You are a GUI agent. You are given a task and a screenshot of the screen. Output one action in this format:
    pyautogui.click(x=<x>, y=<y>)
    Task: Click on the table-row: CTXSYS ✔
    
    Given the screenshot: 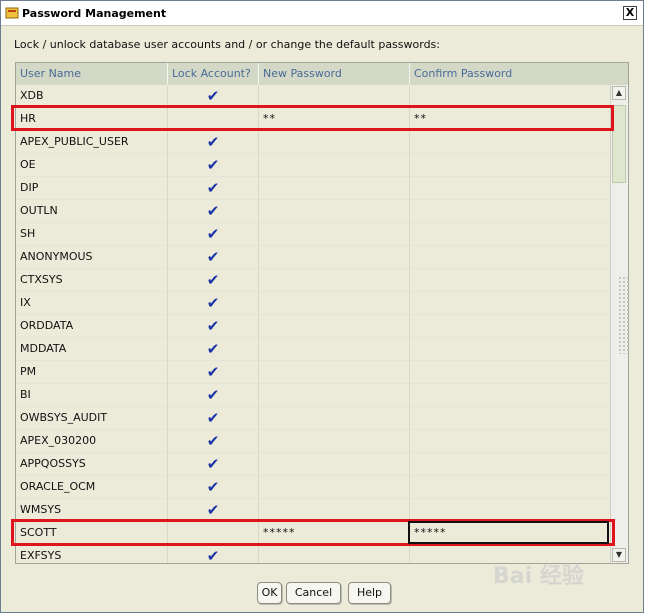 What is the action you would take?
    pyautogui.click(x=314, y=280)
    